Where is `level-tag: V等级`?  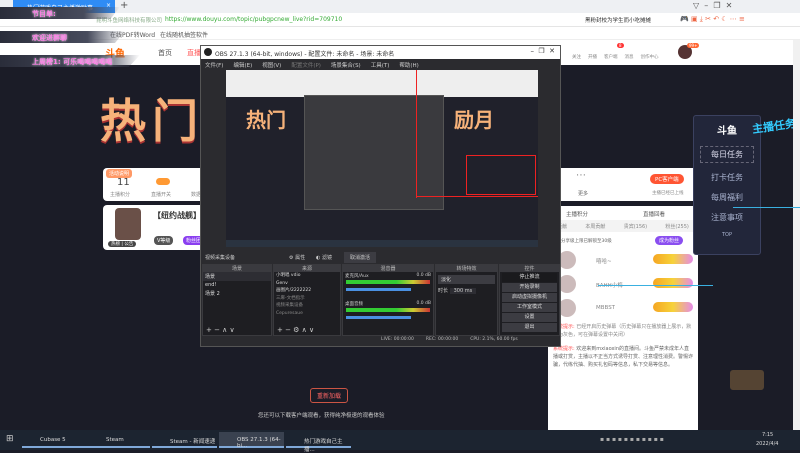
level-tag: V等级 is located at coordinates (164, 240).